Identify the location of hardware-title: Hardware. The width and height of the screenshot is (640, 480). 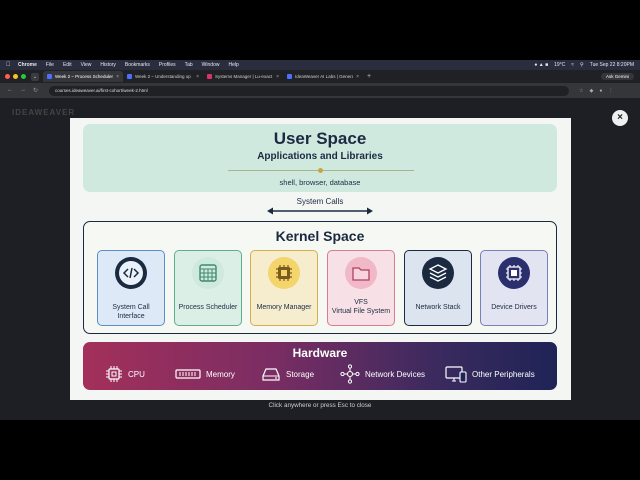
(320, 353).